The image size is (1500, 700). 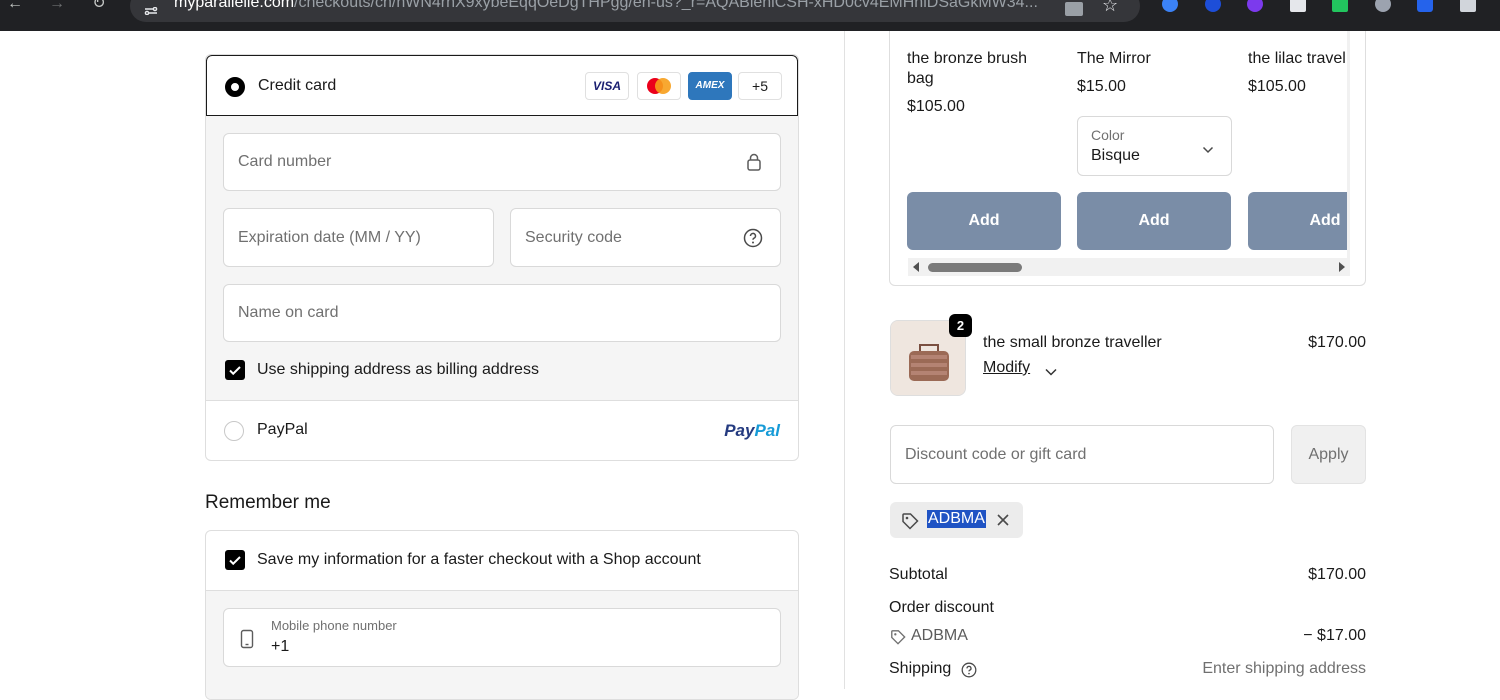 What do you see at coordinates (502, 430) in the screenshot?
I see `paypal-option: PayPal PayPal` at bounding box center [502, 430].